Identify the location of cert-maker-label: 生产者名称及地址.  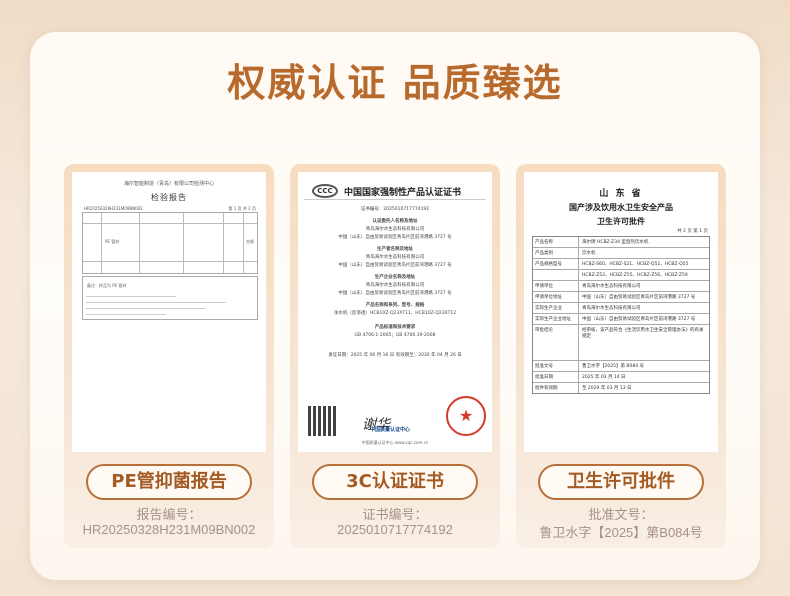
(395, 249).